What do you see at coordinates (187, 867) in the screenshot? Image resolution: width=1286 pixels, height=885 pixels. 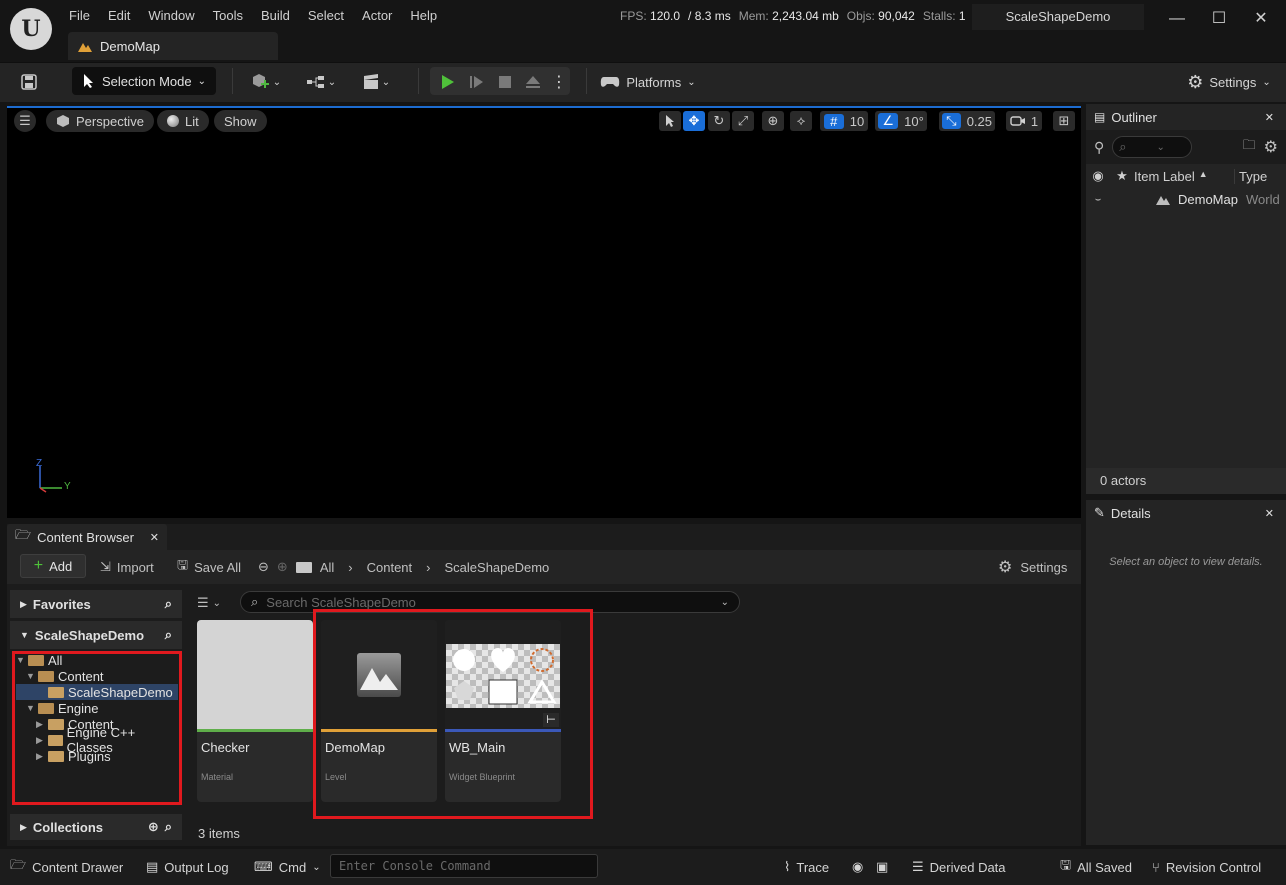 I see `output-log-button: ▤ Output Log` at bounding box center [187, 867].